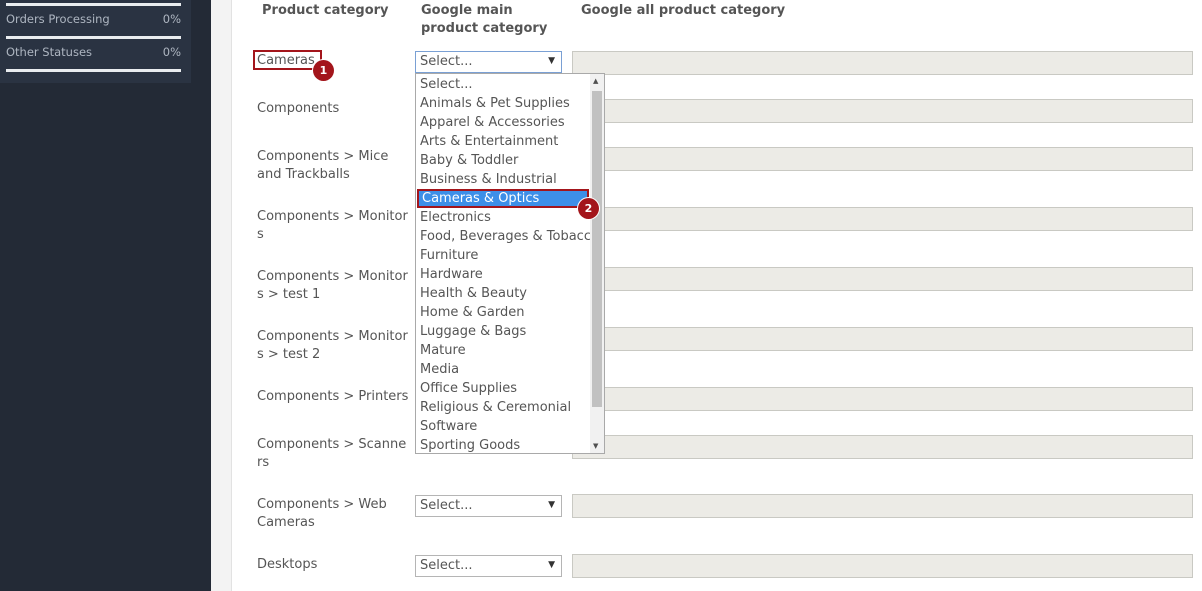 The height and width of the screenshot is (591, 1202). I want to click on stat-orders-processing: Orders Processing 0%, so click(93, 22).